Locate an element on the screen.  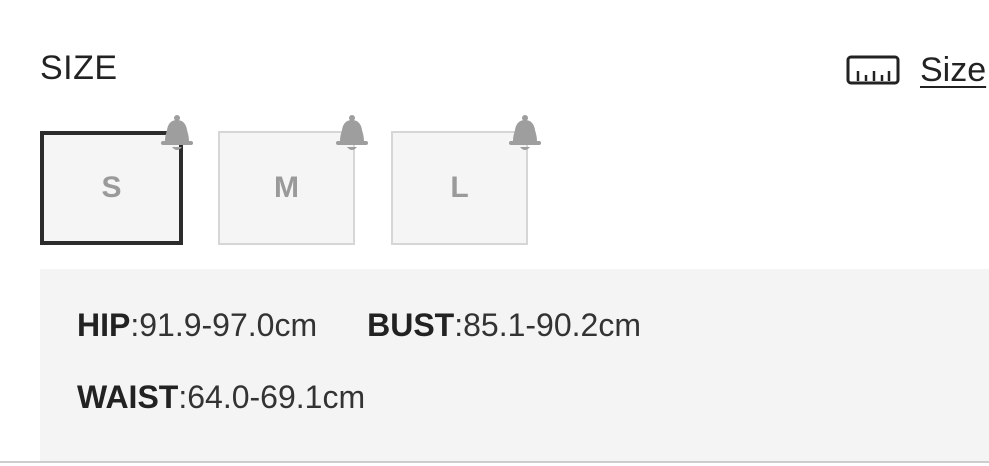
bottom-divider is located at coordinates (494, 462).